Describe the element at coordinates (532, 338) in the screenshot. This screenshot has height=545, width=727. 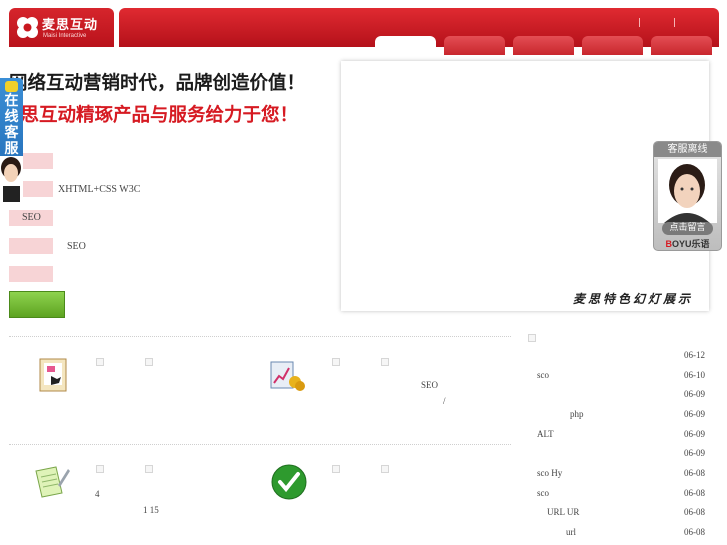
I see `news-header-icon` at that location.